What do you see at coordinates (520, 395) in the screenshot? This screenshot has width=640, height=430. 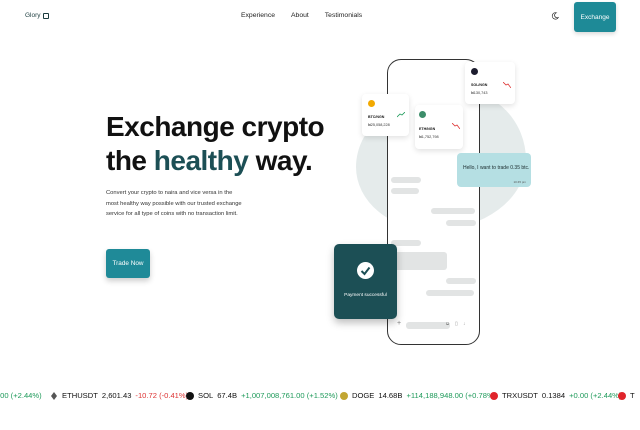 I see `ticker-symbol: TRXUSDT` at bounding box center [520, 395].